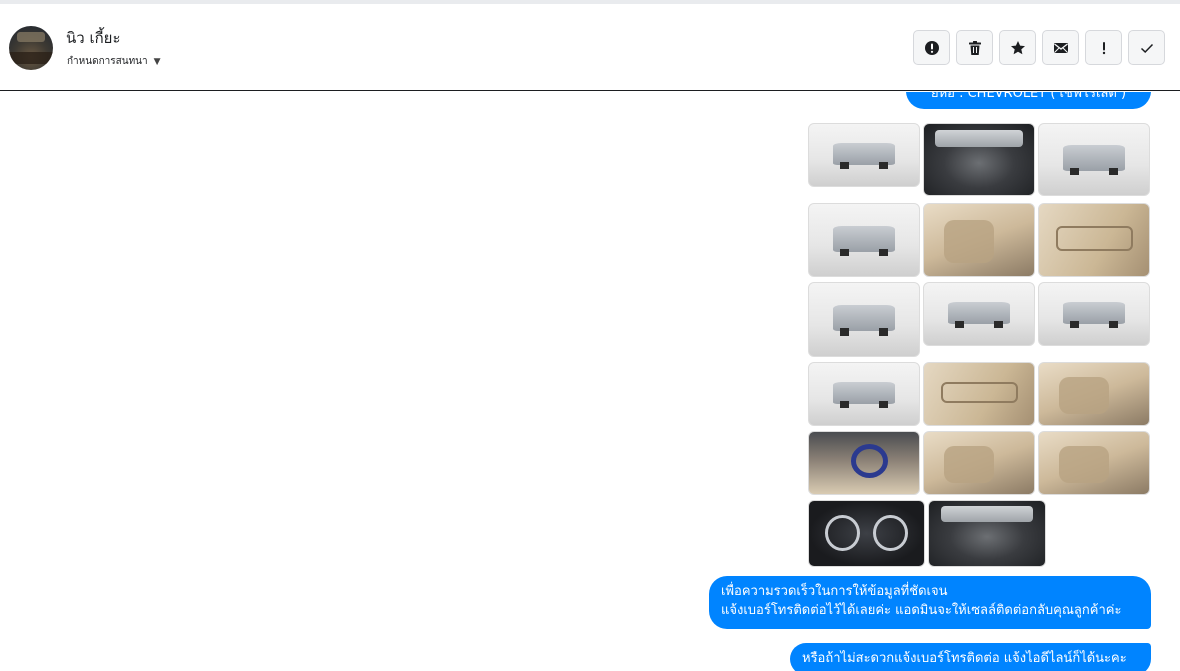  What do you see at coordinates (834, 591) in the screenshot?
I see `message-line: เพื่อความรวดเร็วในการให้ข้อมูลที่ชัดเจน` at bounding box center [834, 591].